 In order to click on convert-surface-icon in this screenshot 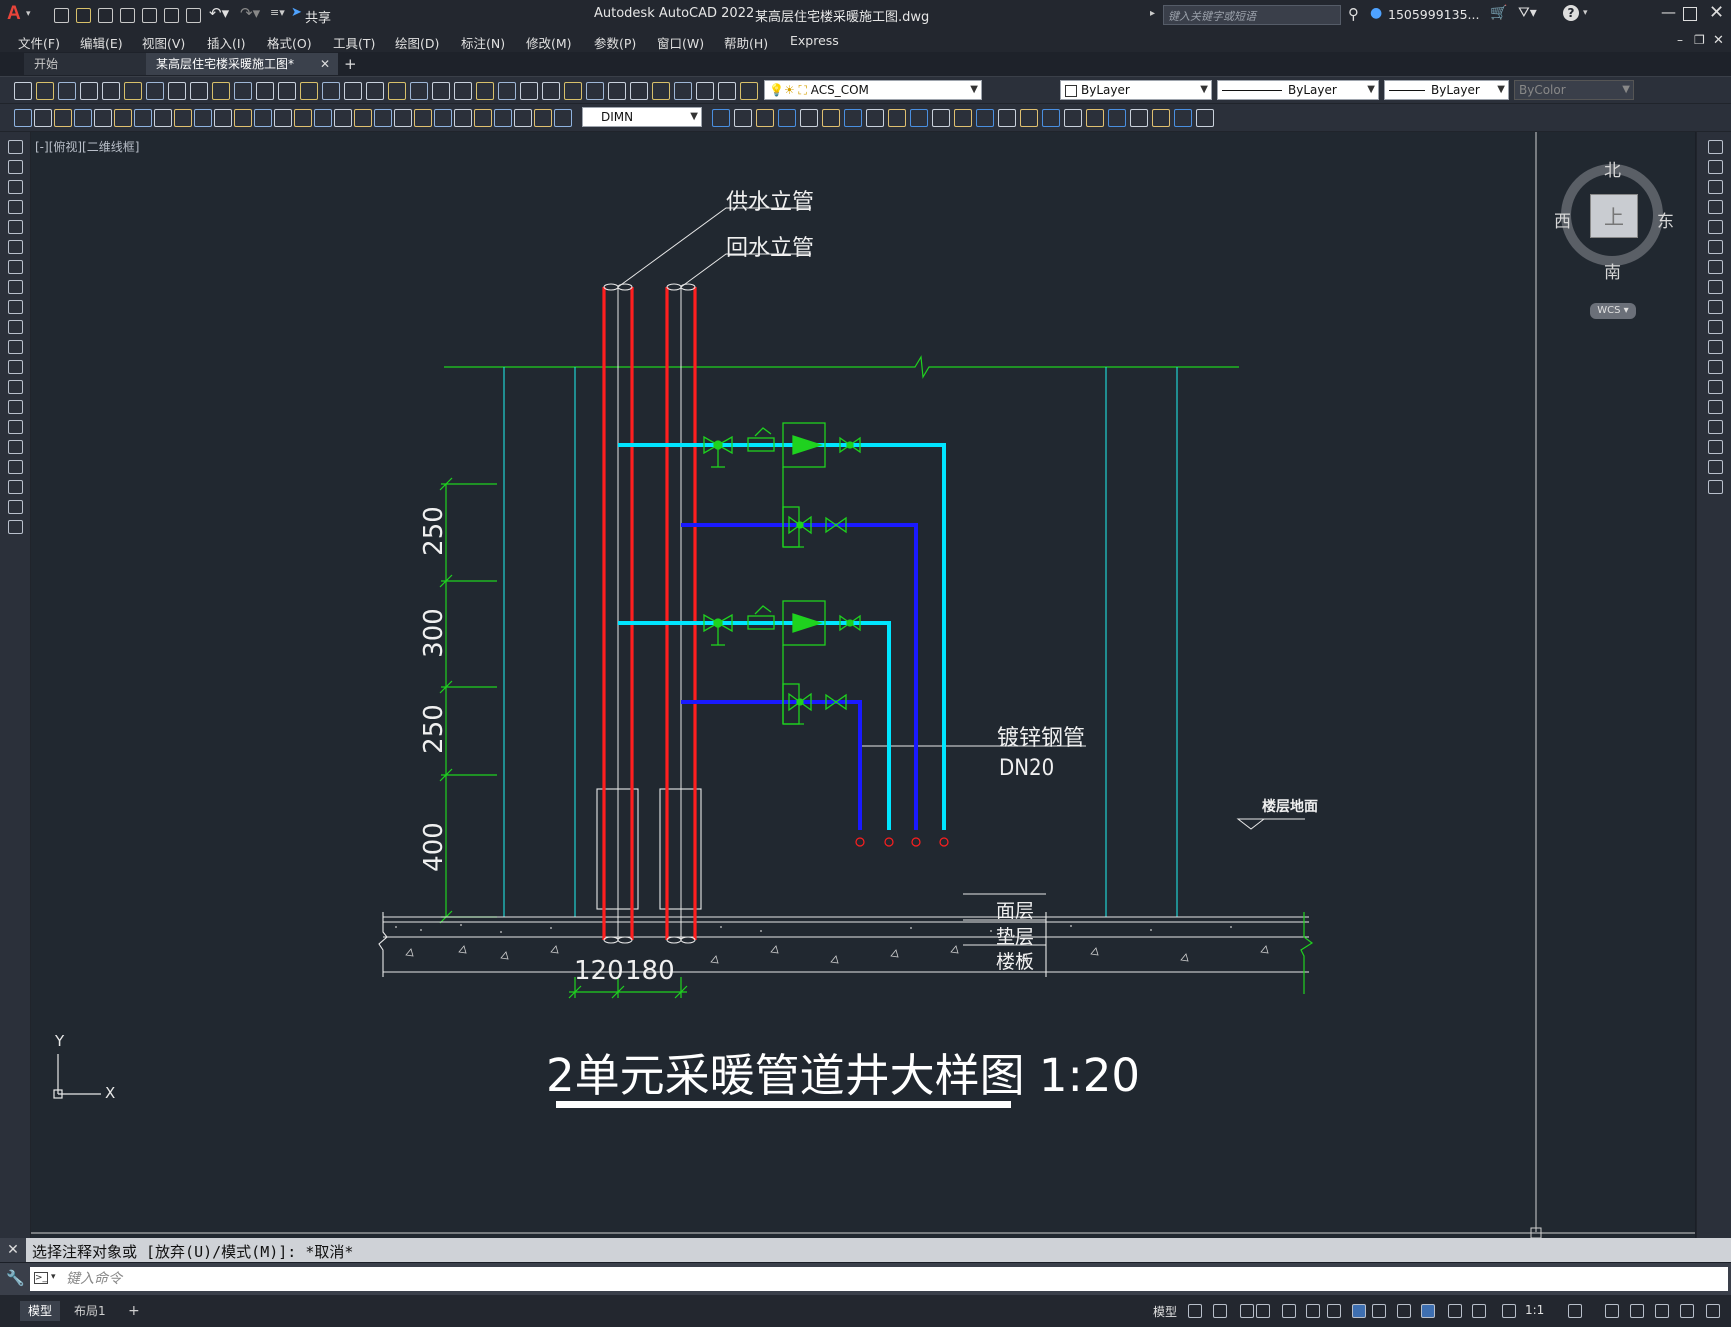, I will do `click(1161, 118)`.